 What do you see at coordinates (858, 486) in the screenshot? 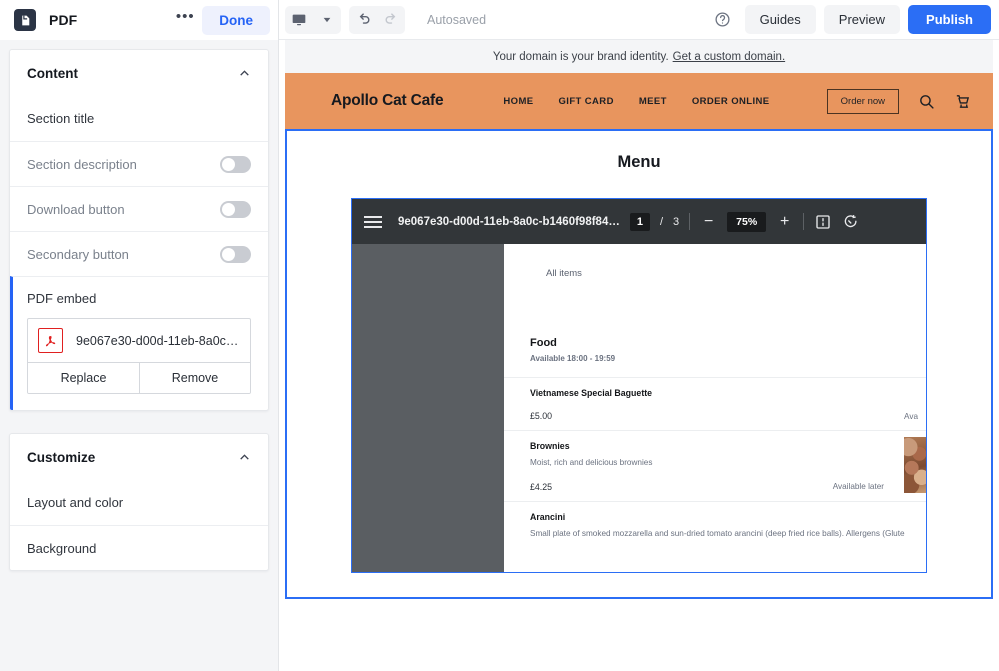
I see `menu-item-availability: Available later` at bounding box center [858, 486].